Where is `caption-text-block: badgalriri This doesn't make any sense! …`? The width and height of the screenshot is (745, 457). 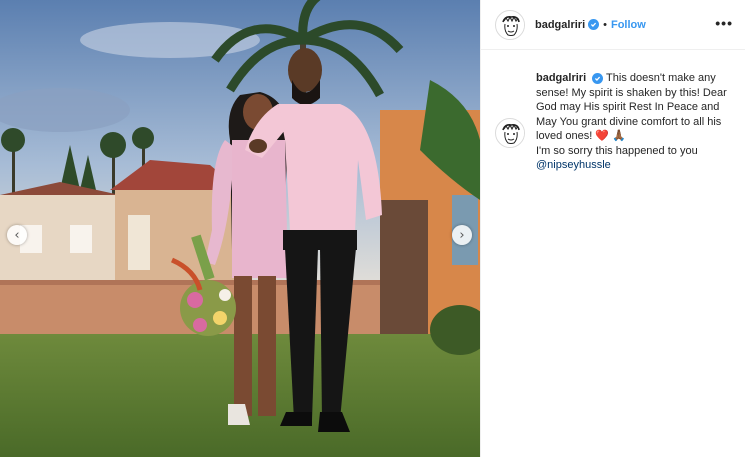
caption-text-block: badgalriri This doesn't make any sense! … is located at coordinates (636, 122).